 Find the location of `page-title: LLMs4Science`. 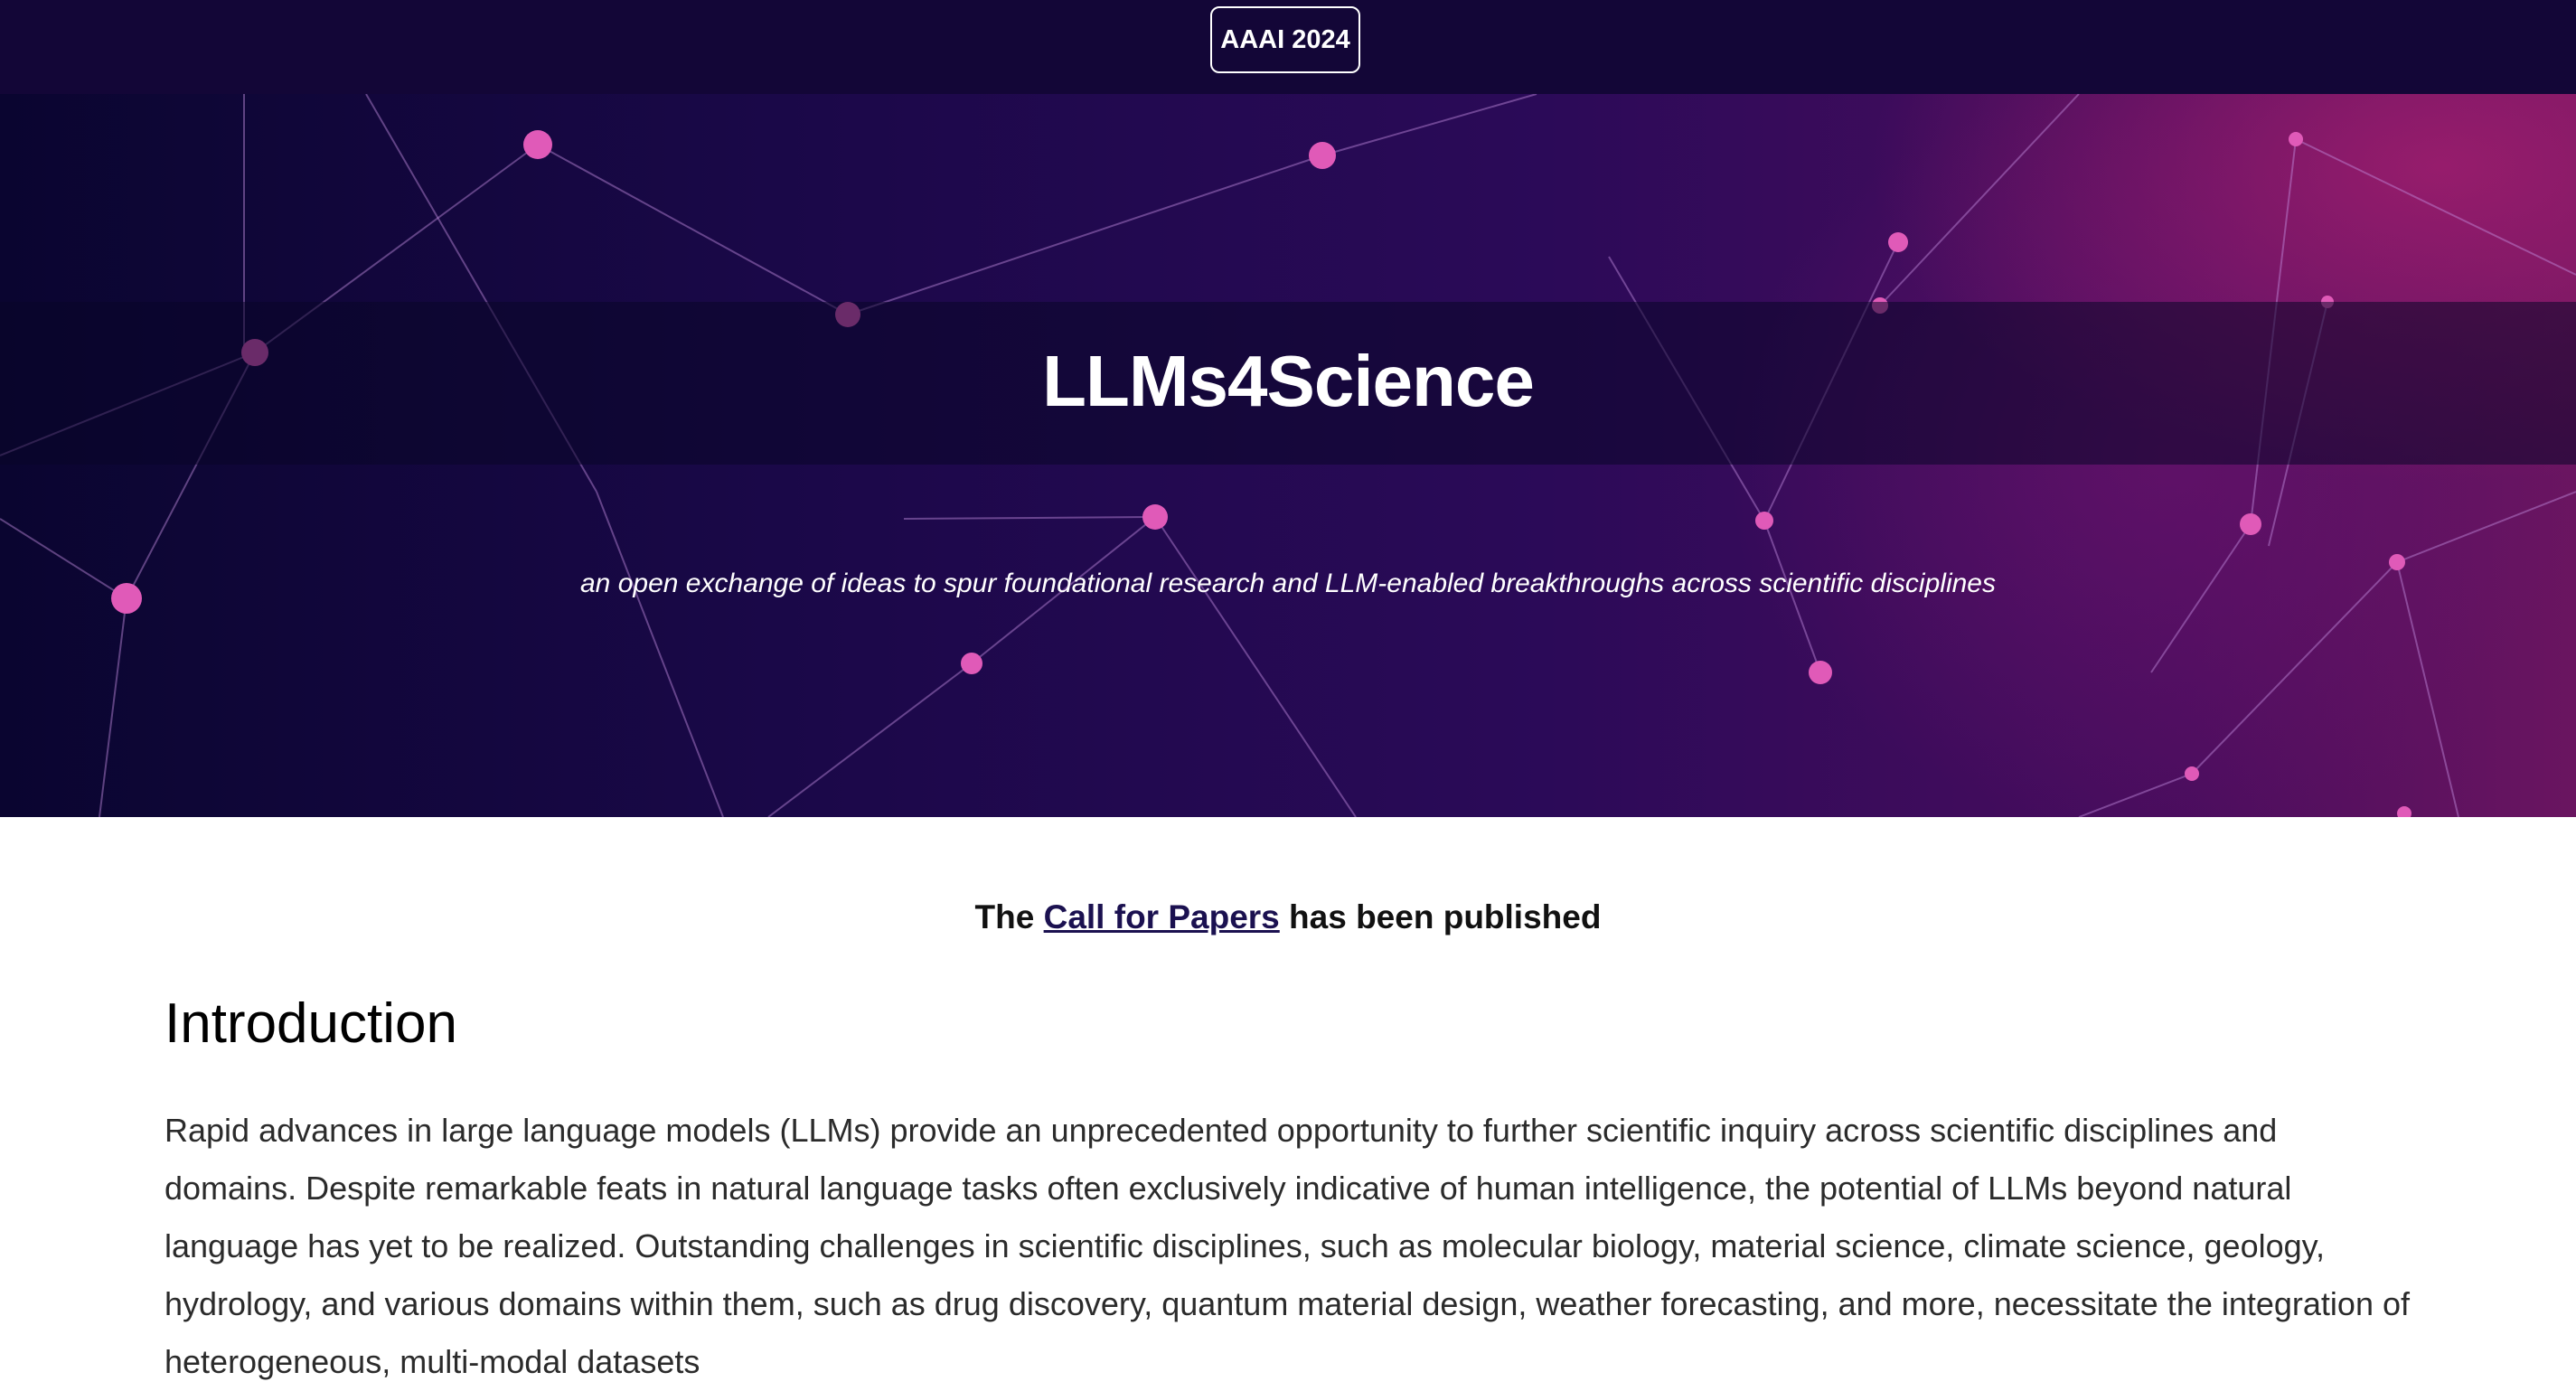

page-title: LLMs4Science is located at coordinates (1289, 381).